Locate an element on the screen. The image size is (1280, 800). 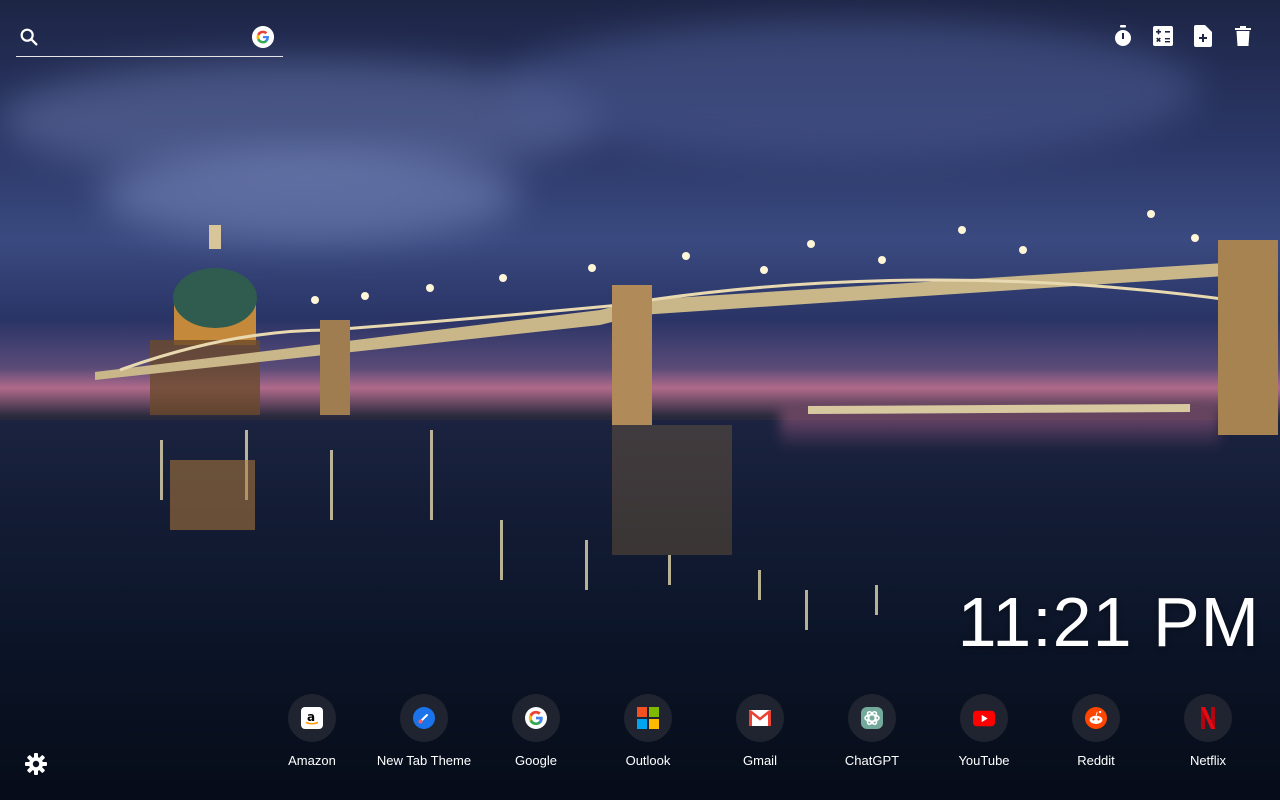
gear-icon is located at coordinates (36, 764).